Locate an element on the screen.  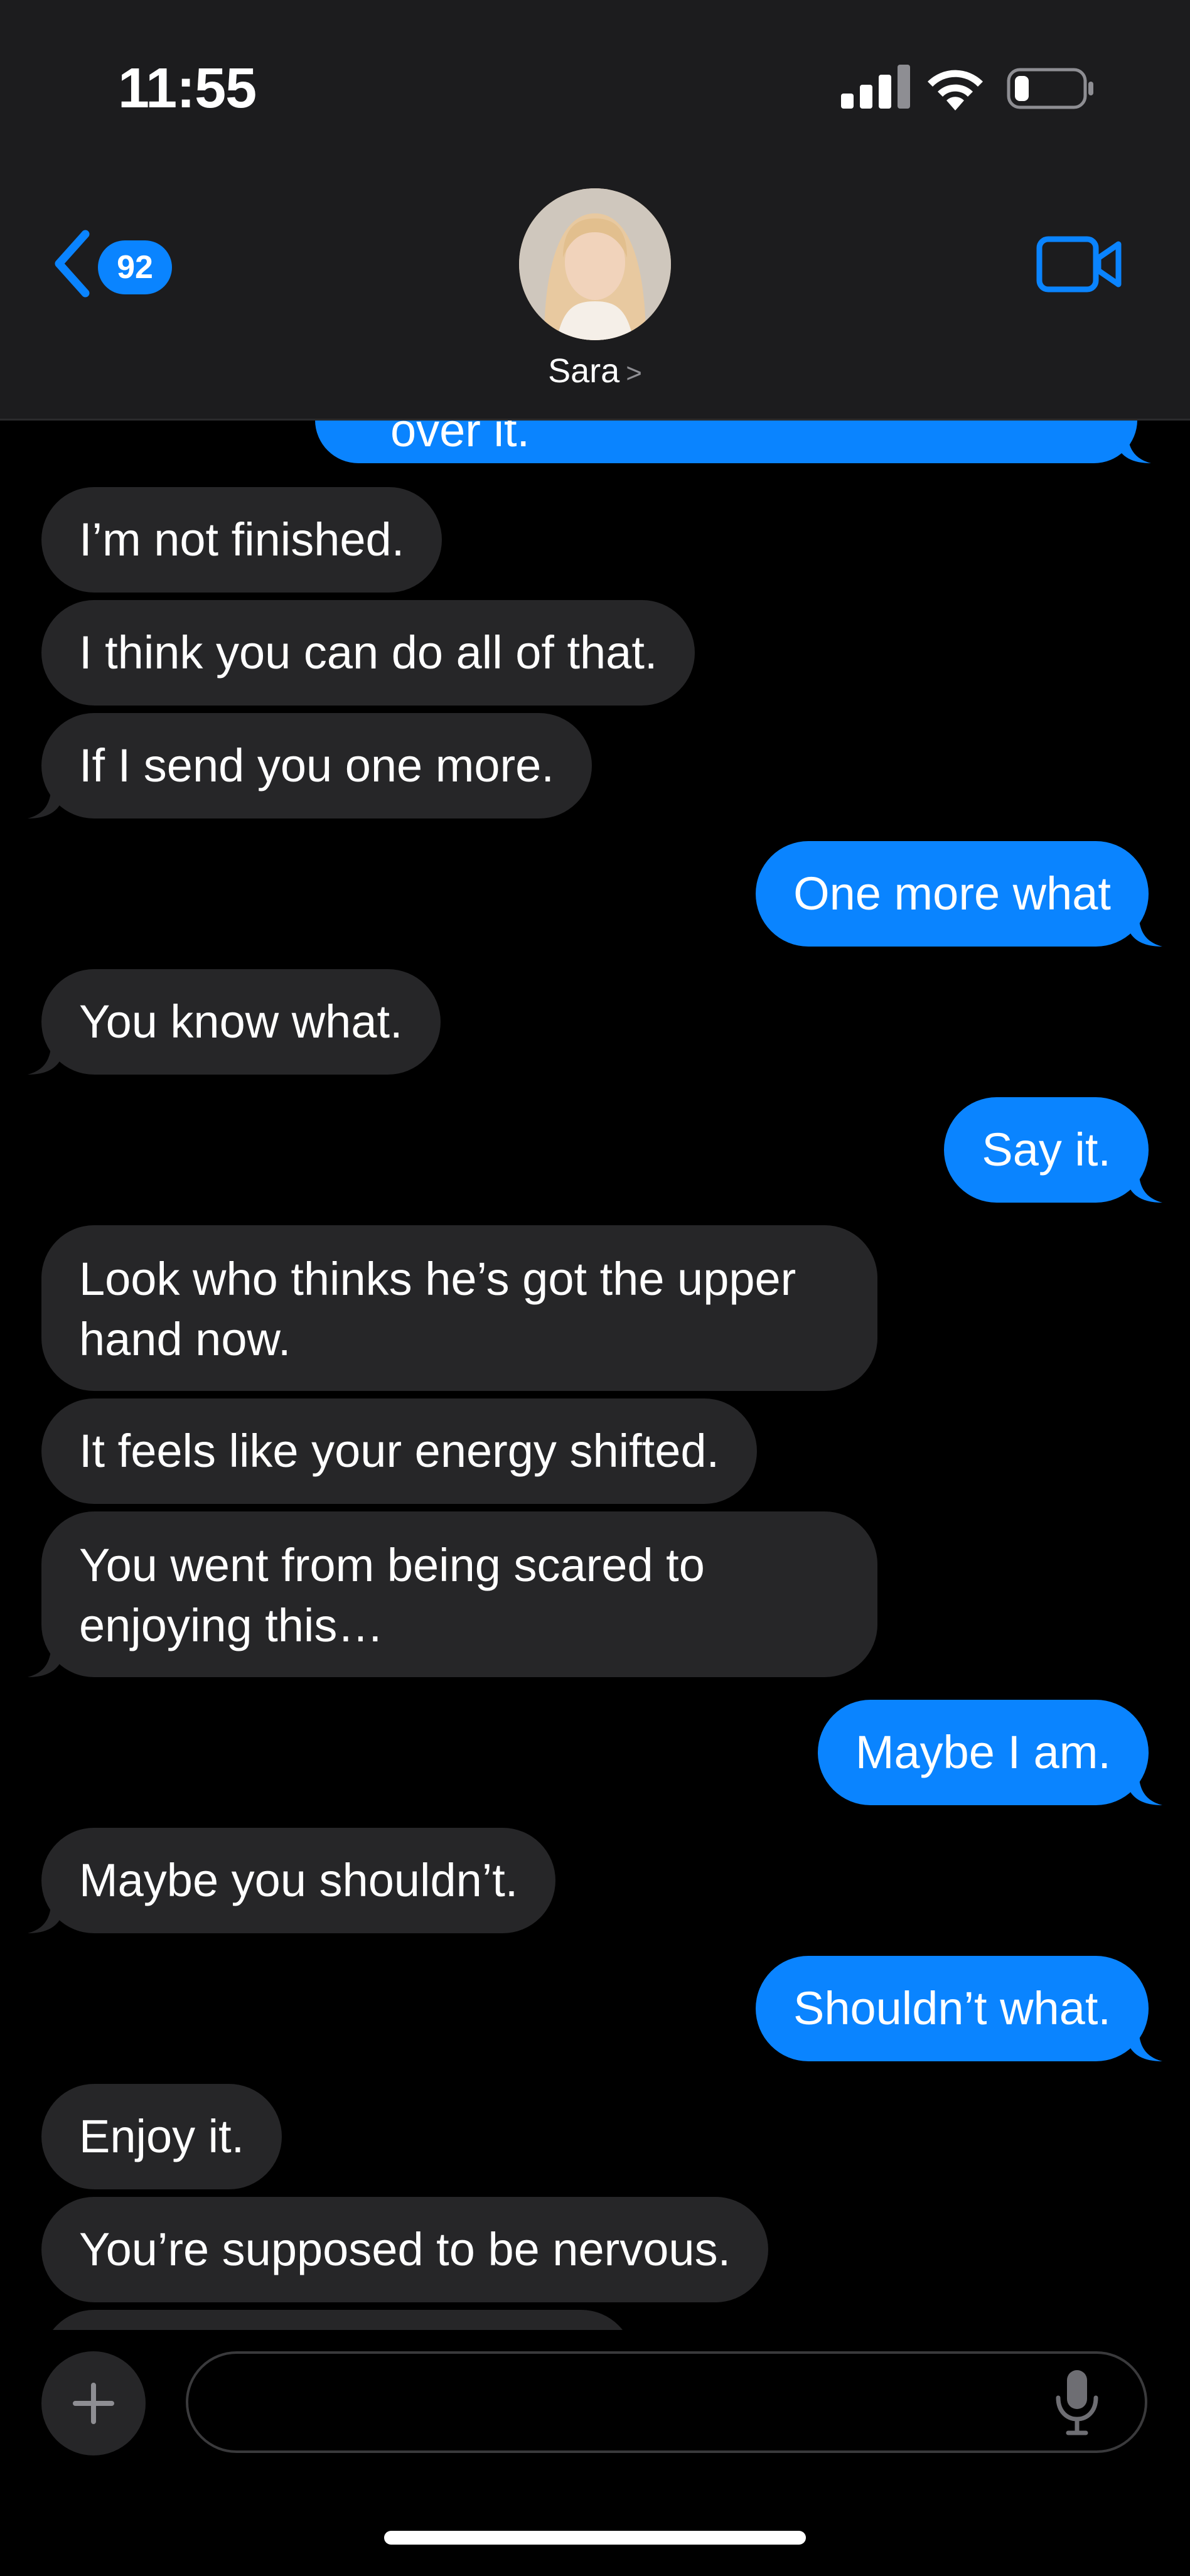
chevron-right-icon: > is located at coordinates (634, 374).